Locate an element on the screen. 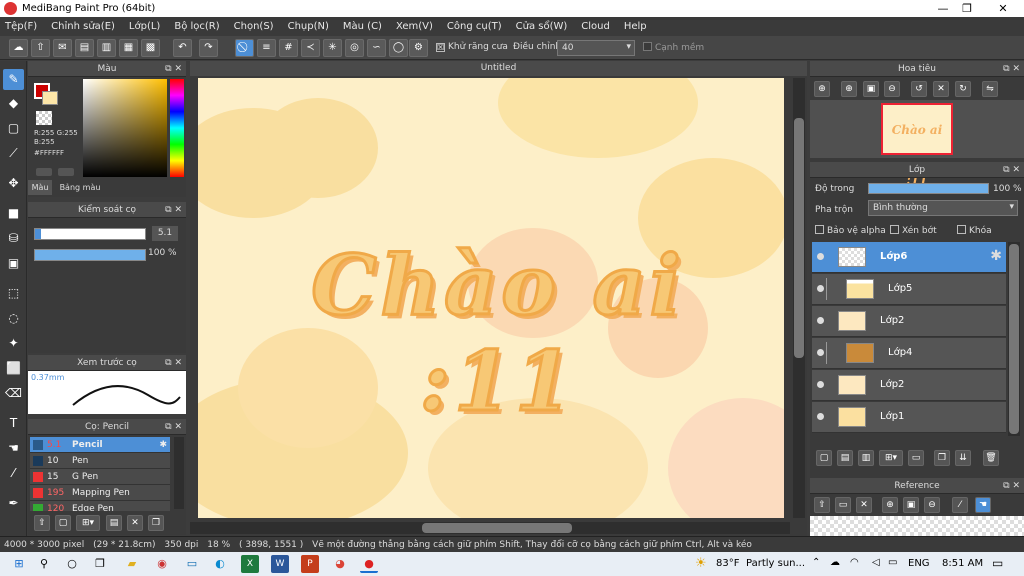 Image resolution: width=1024 pixels, height=576 pixels. network-icon: ☁ is located at coordinates (835, 562).